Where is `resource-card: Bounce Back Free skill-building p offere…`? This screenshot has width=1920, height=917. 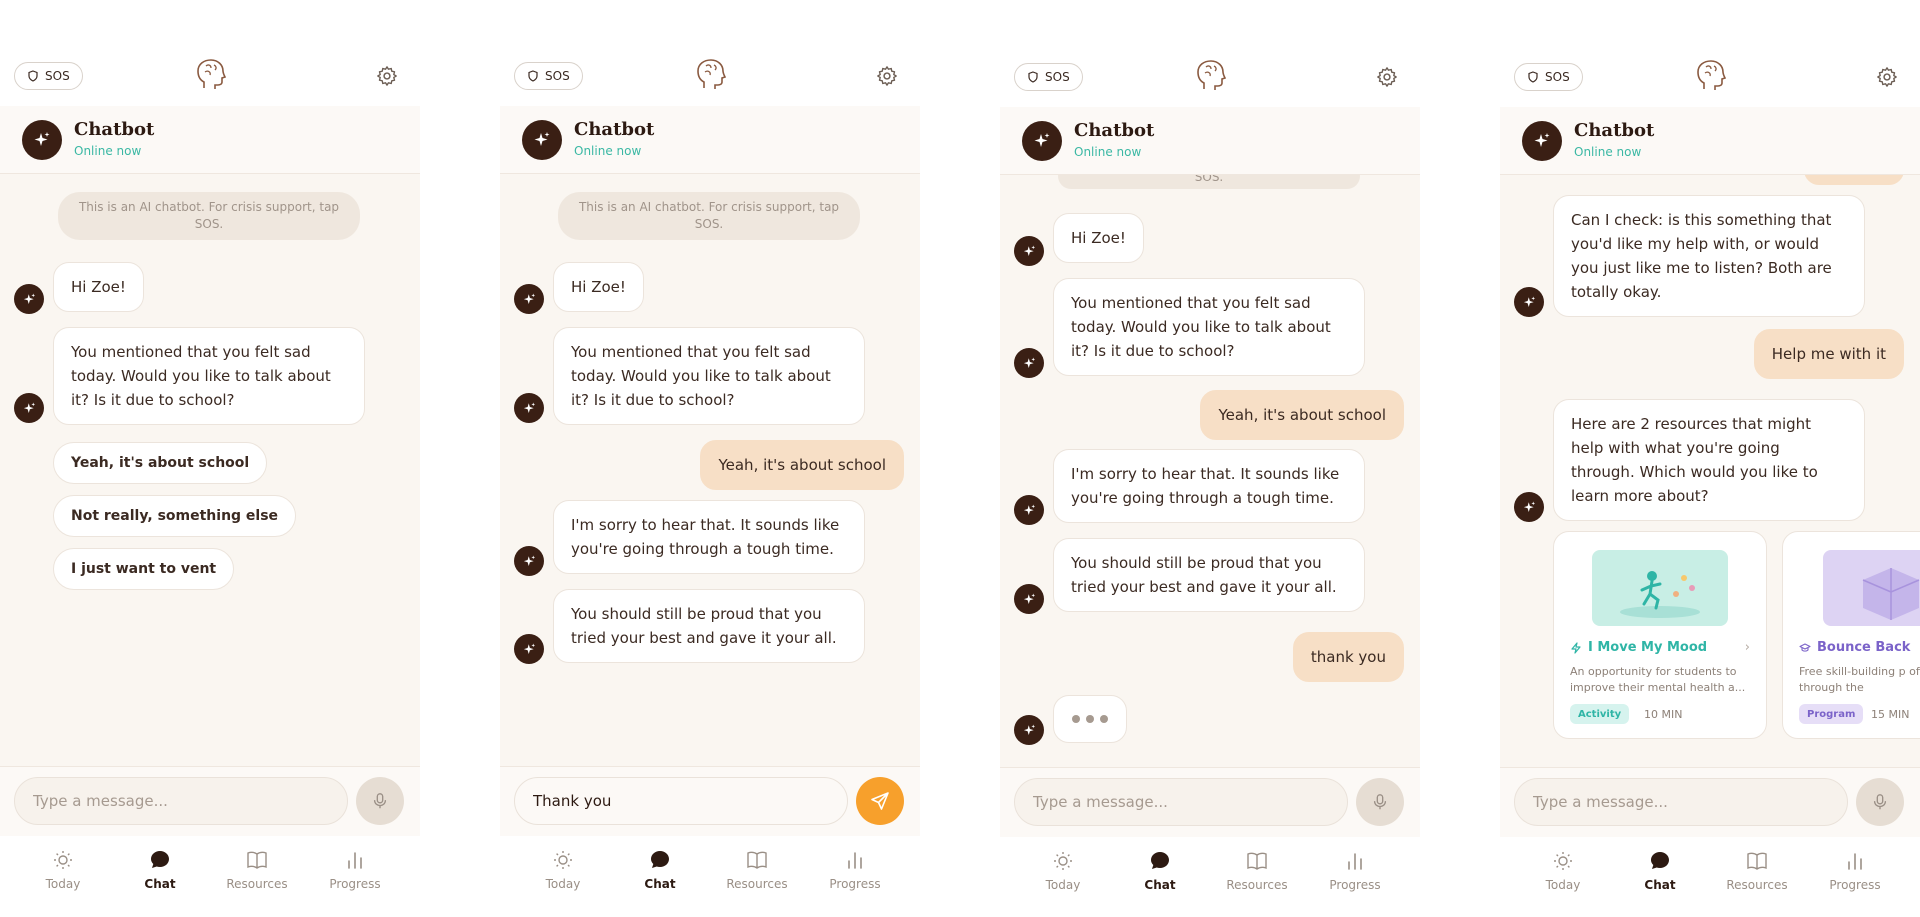
resource-card: Bounce Back Free skill-building p offere… is located at coordinates (1851, 635).